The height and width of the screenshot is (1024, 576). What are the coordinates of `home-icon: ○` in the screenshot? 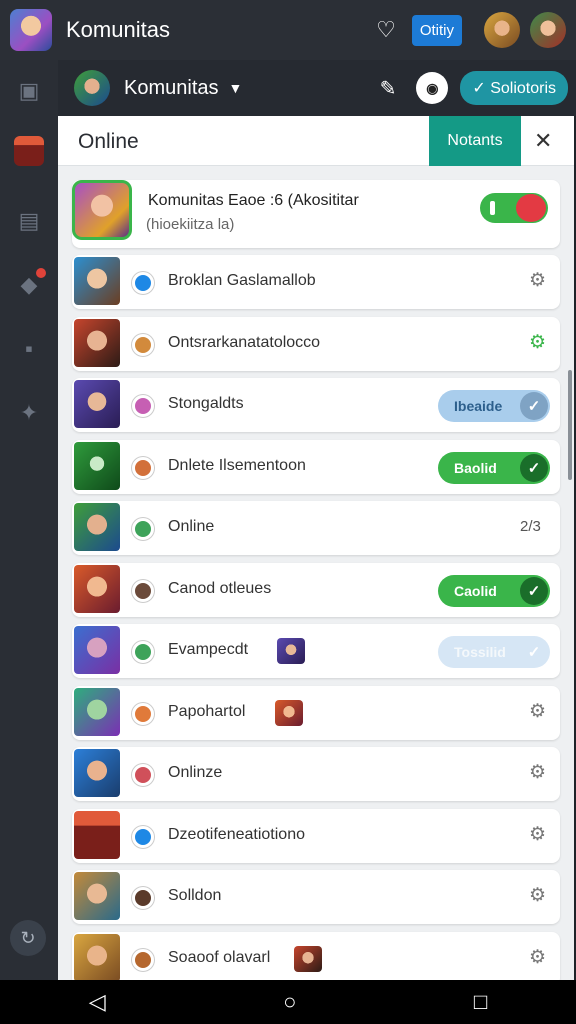 It's located at (289, 1002).